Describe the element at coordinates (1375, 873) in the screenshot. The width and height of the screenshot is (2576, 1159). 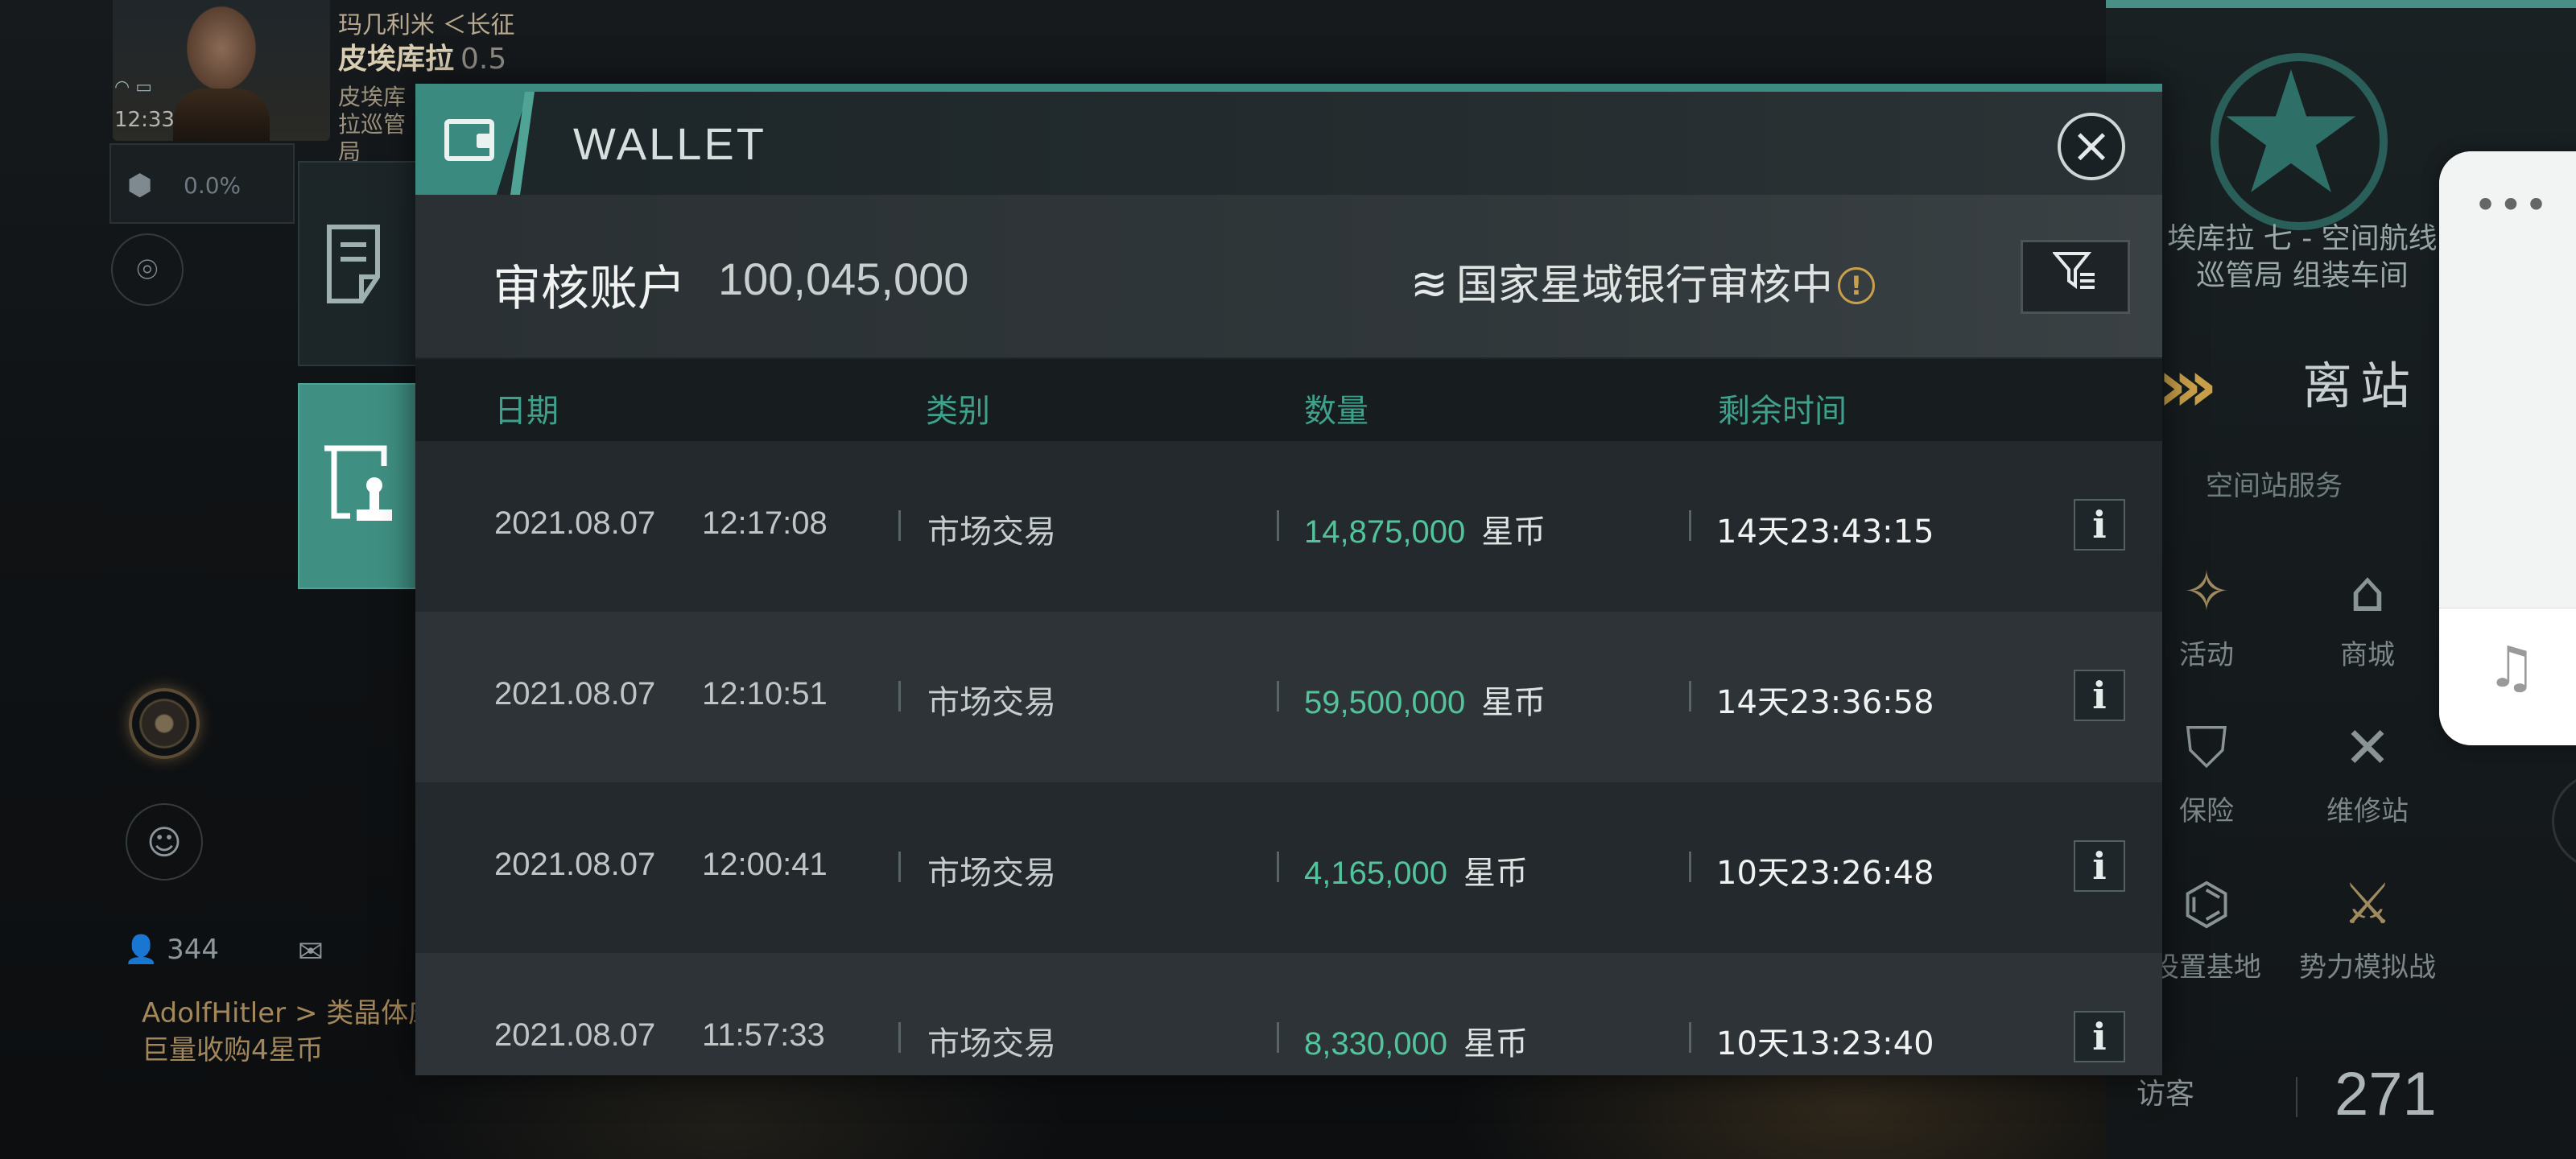
I see `row-amount-value: 4,165,000` at that location.